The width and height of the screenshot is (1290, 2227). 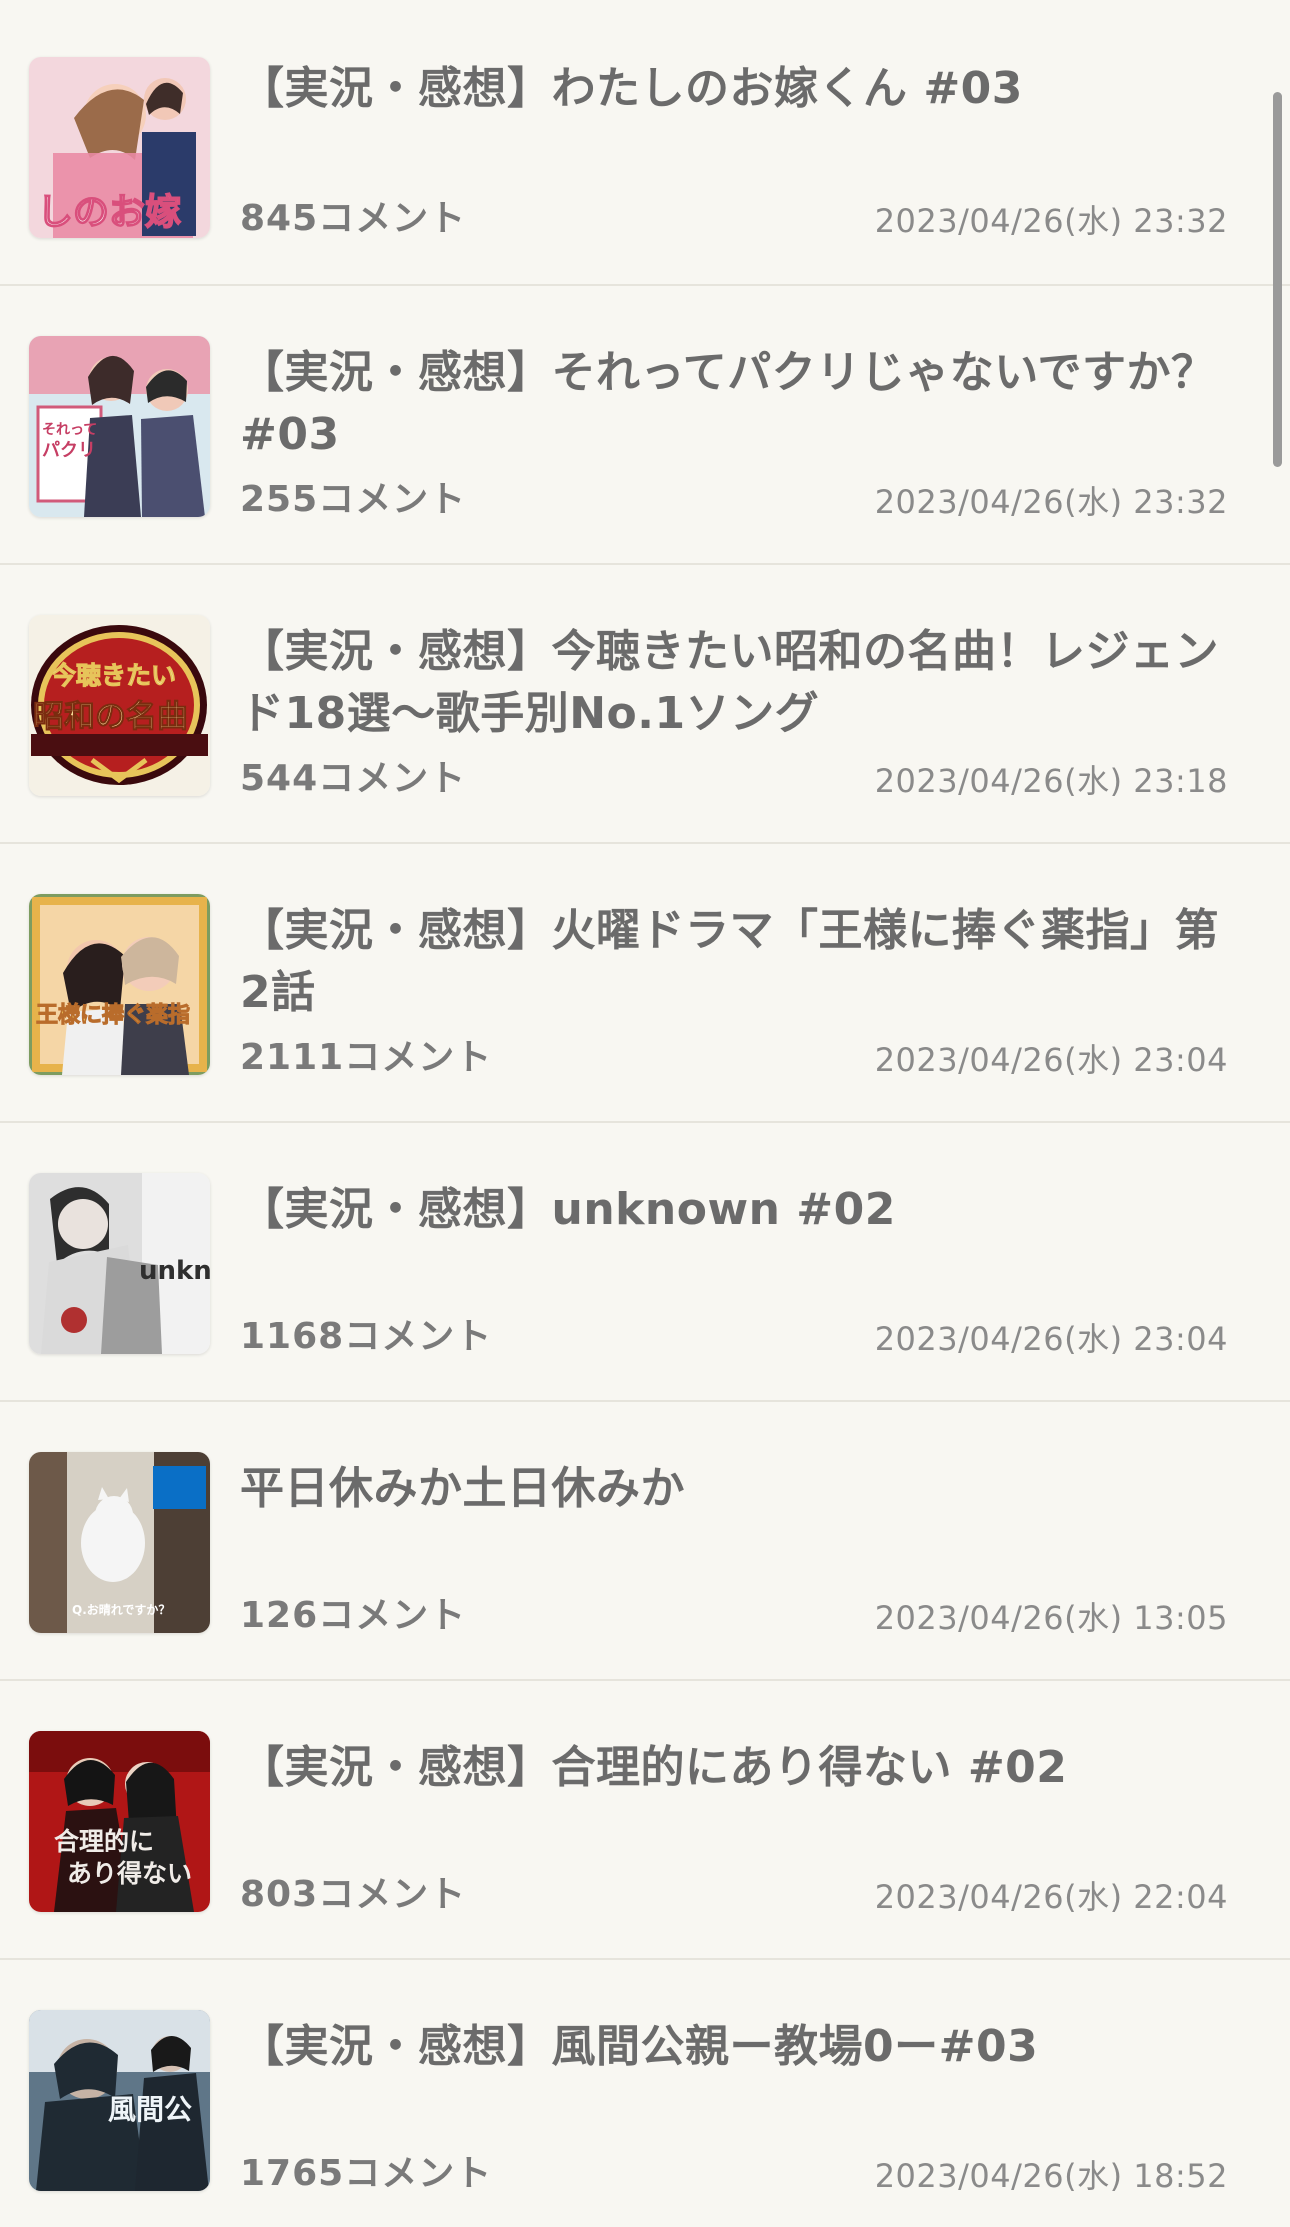 What do you see at coordinates (150, 2109) in the screenshot?
I see `svg-text: 風間公` at bounding box center [150, 2109].